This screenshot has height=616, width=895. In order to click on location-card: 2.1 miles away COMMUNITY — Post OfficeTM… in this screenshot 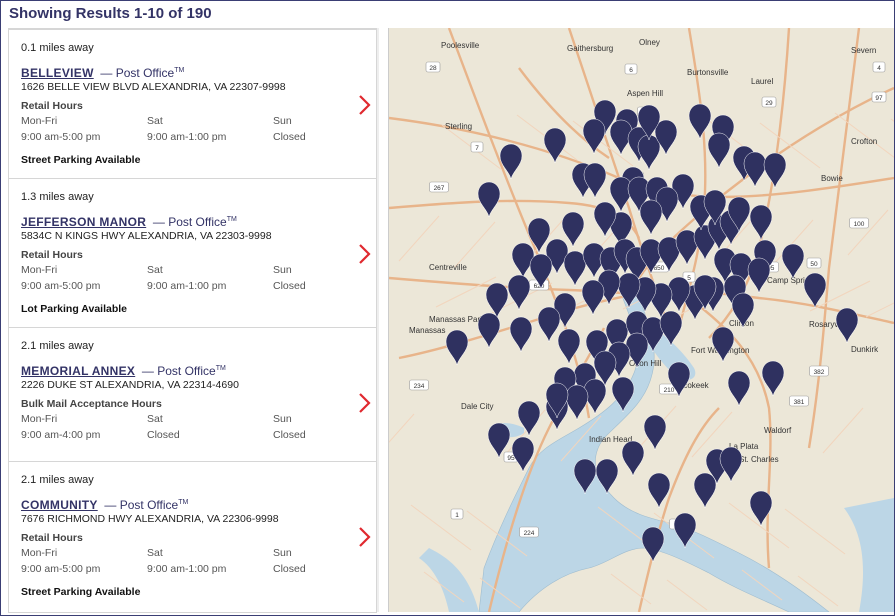, I will do `click(192, 537)`.